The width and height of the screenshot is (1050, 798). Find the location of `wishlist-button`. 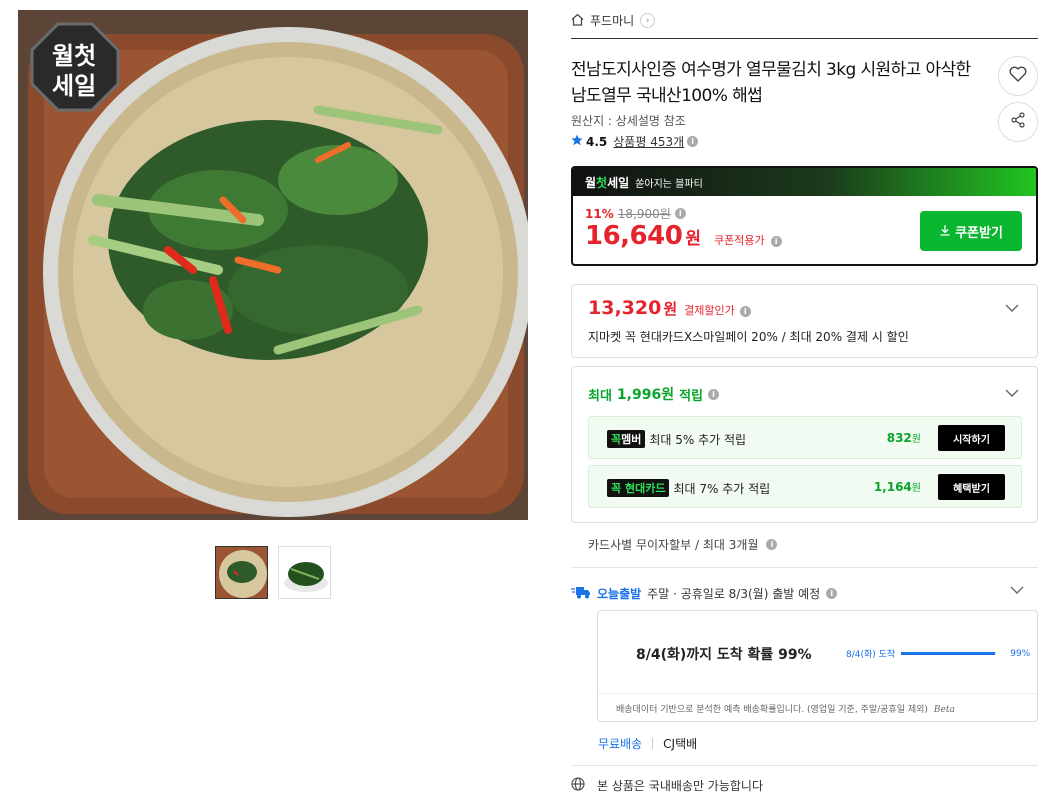

wishlist-button is located at coordinates (1018, 76).